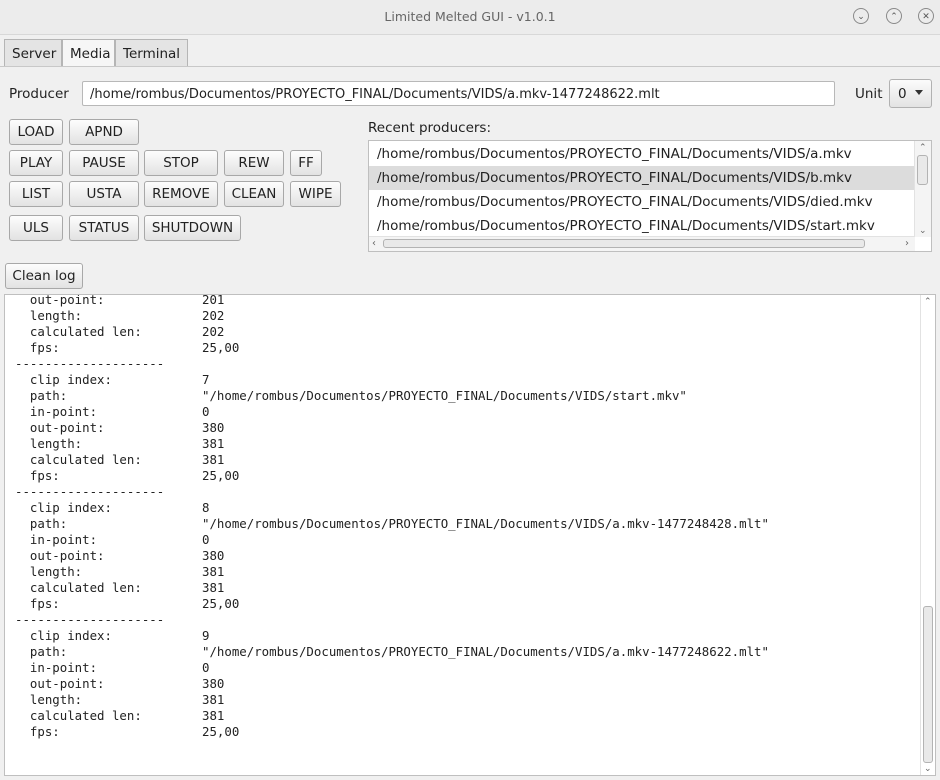  Describe the element at coordinates (104, 163) in the screenshot. I see `pause-button: PAUSE` at that location.